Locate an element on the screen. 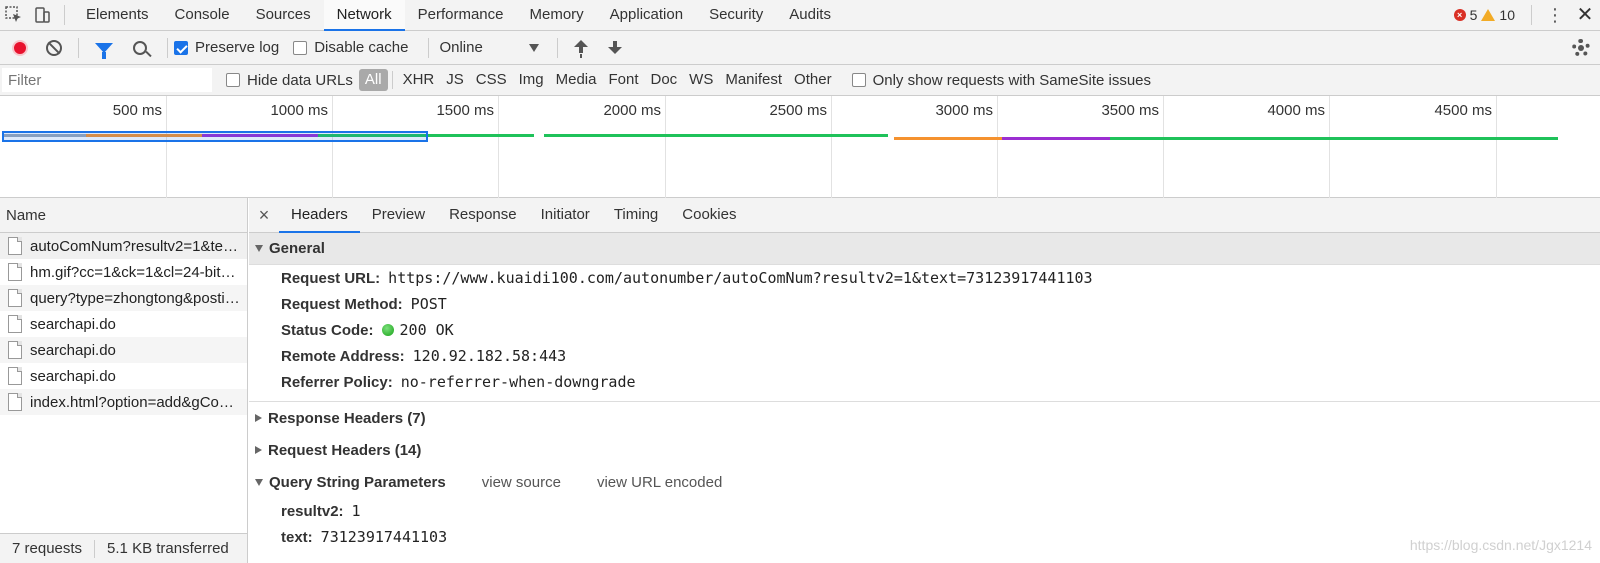 This screenshot has height=563, width=1600. error-counter: × 5 10 is located at coordinates (1484, 15).